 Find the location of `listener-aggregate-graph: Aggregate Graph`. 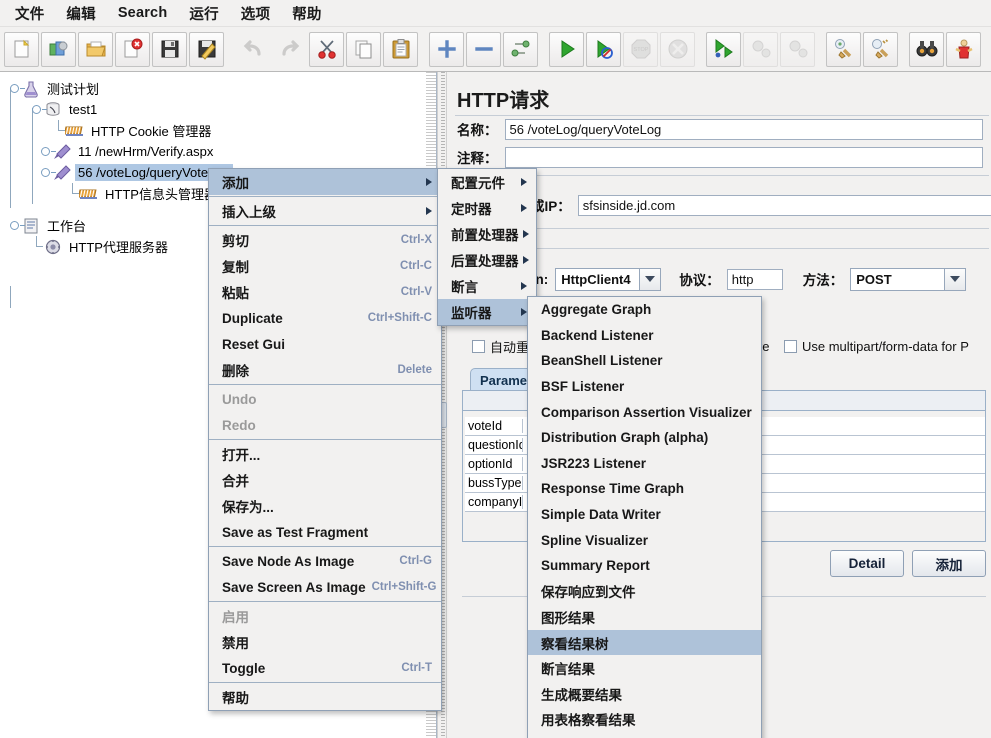

listener-aggregate-graph: Aggregate Graph is located at coordinates (644, 310).